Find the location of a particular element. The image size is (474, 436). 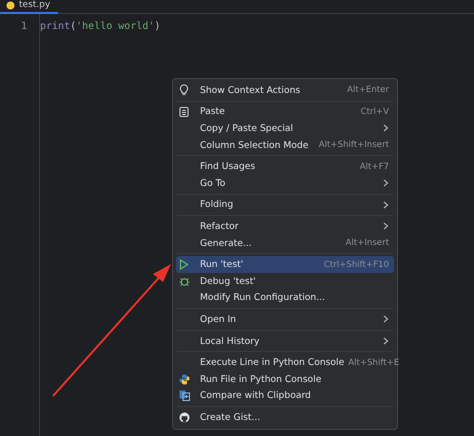

menu-item: Open In is located at coordinates (285, 319).